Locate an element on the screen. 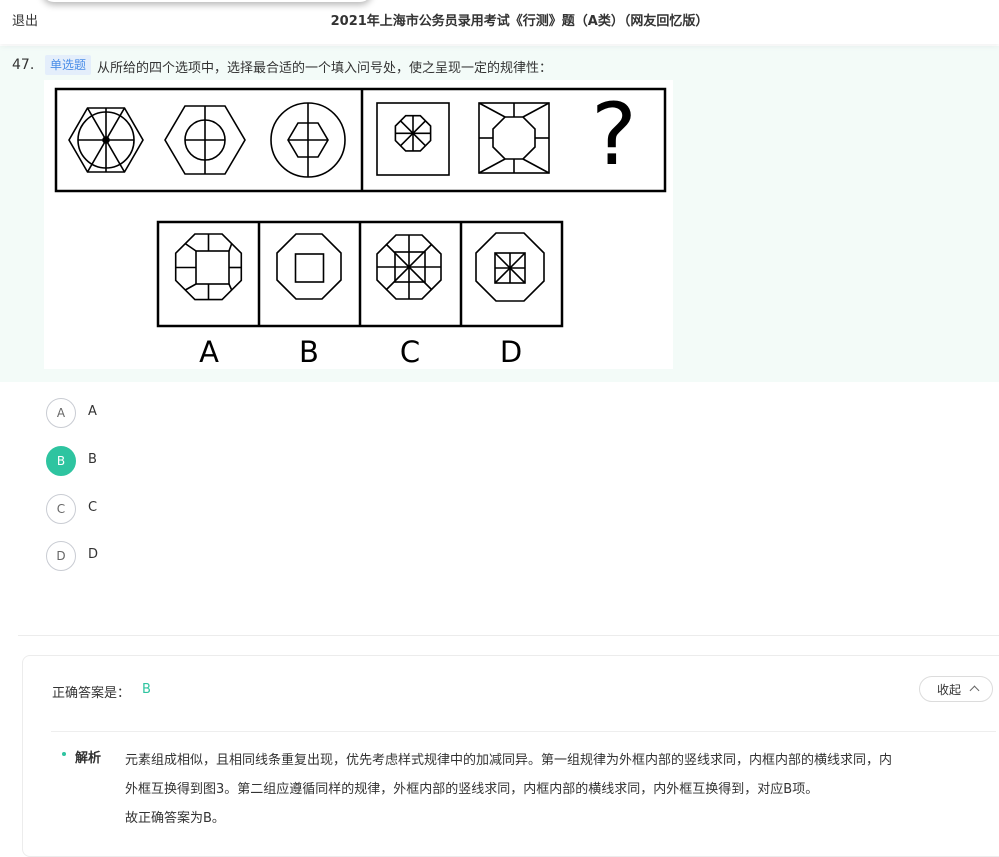  correct-answer-label: 正确答案是： is located at coordinates (91, 693).